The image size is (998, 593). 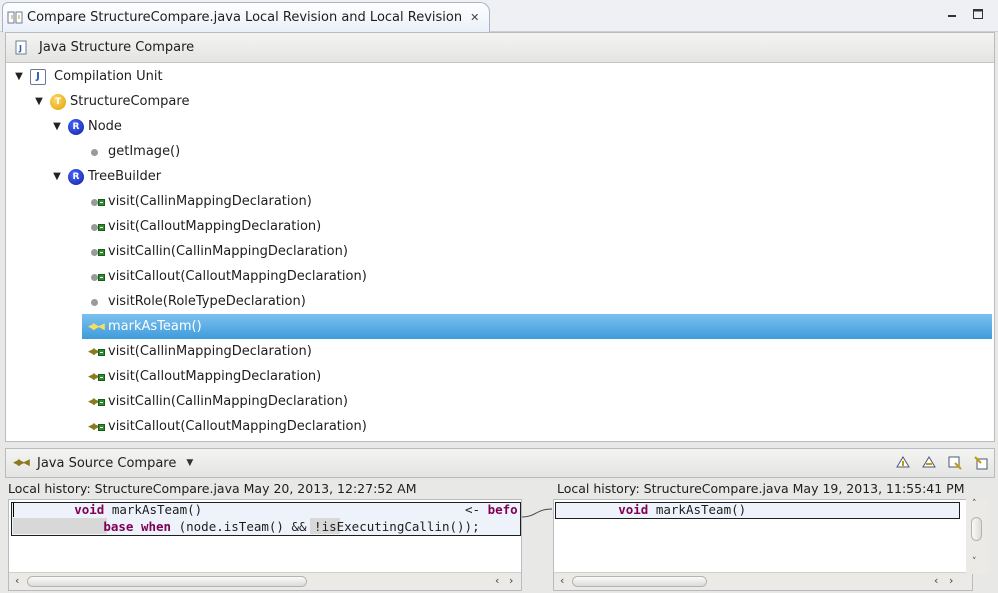 I want to click on tree-row: visitCallin(CallinMappingDeclaration), so click(x=218, y=251).